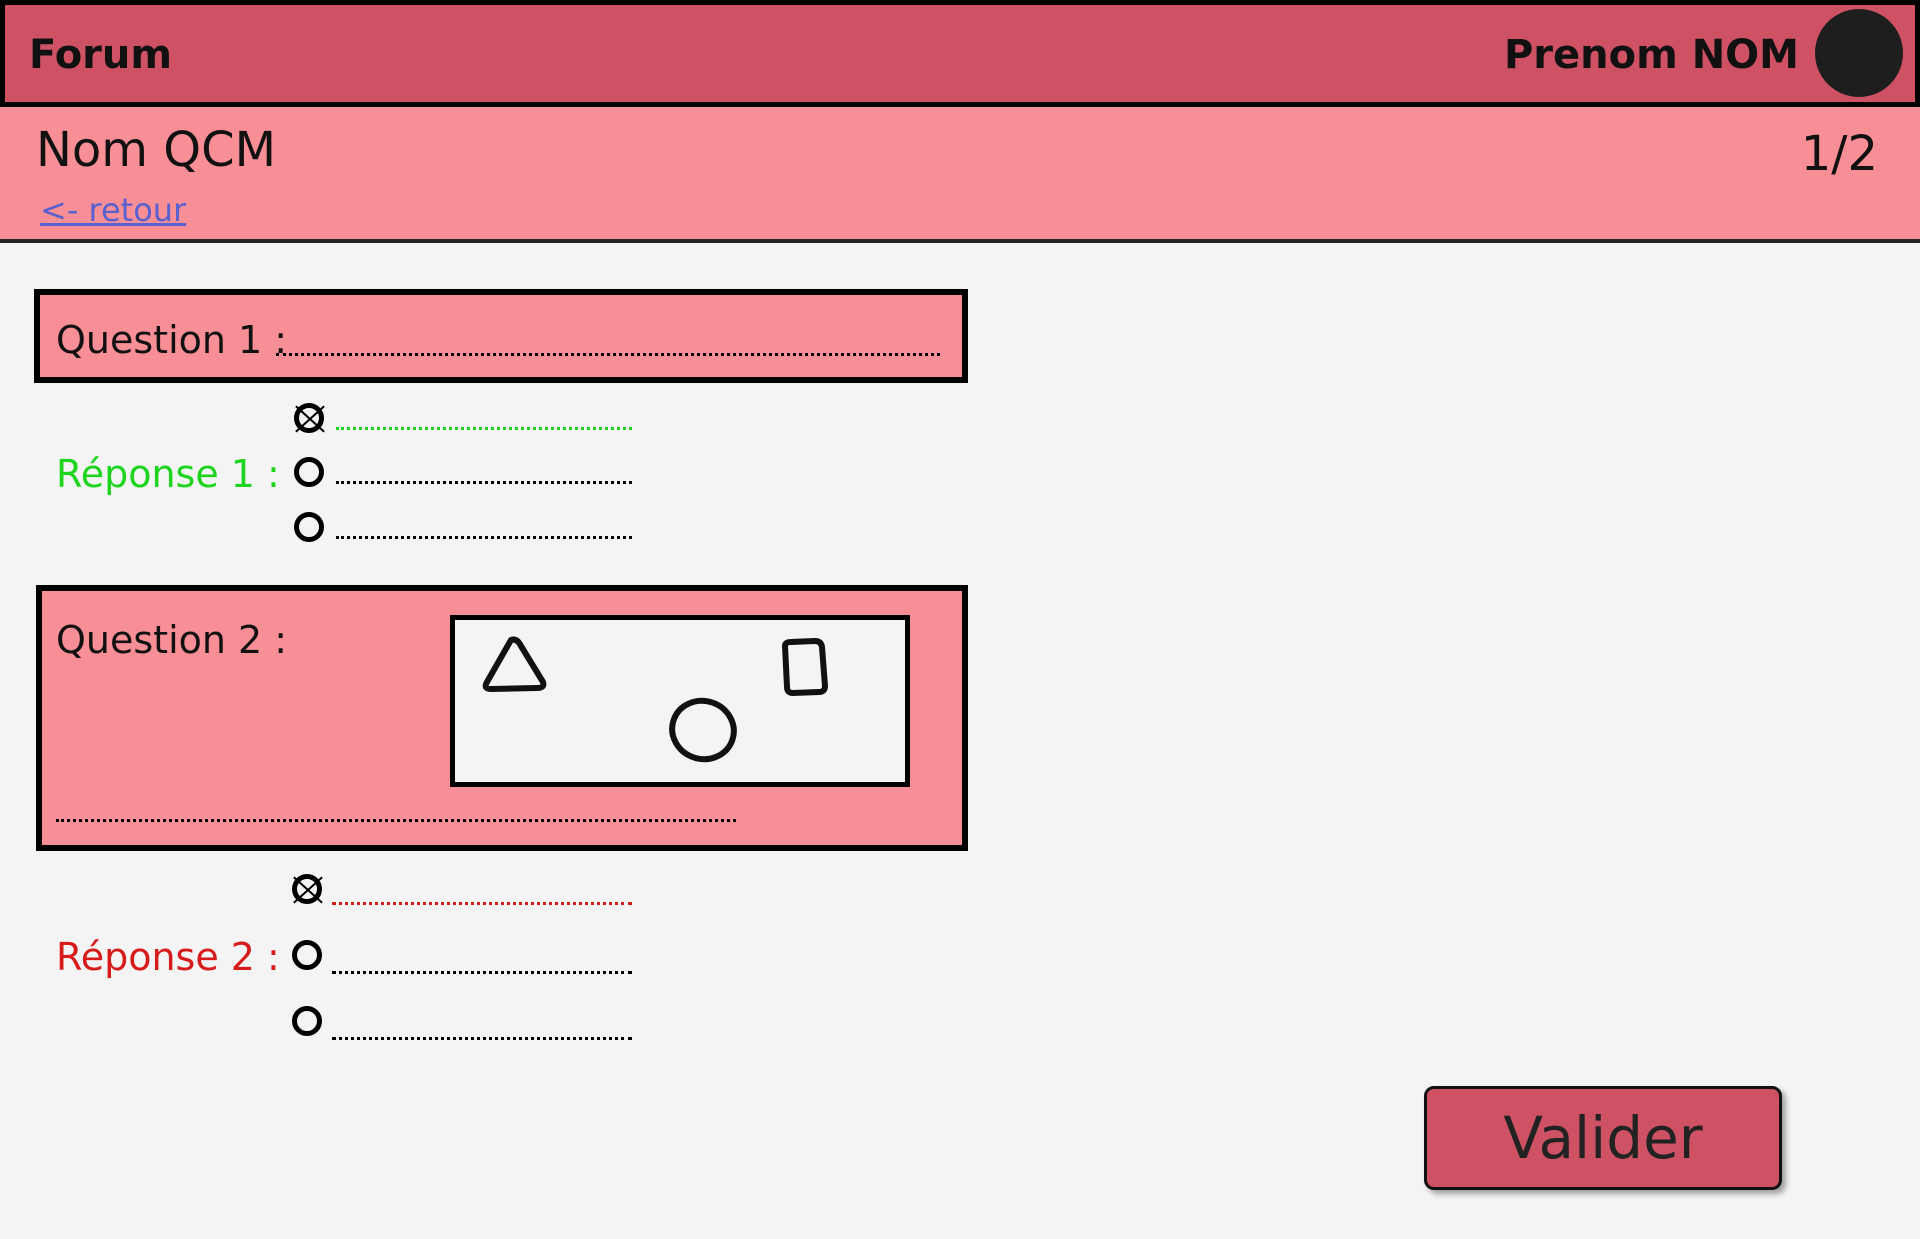 The width and height of the screenshot is (1920, 1239). Describe the element at coordinates (396, 820) in the screenshot. I see `question-2-text-placeholder` at that location.